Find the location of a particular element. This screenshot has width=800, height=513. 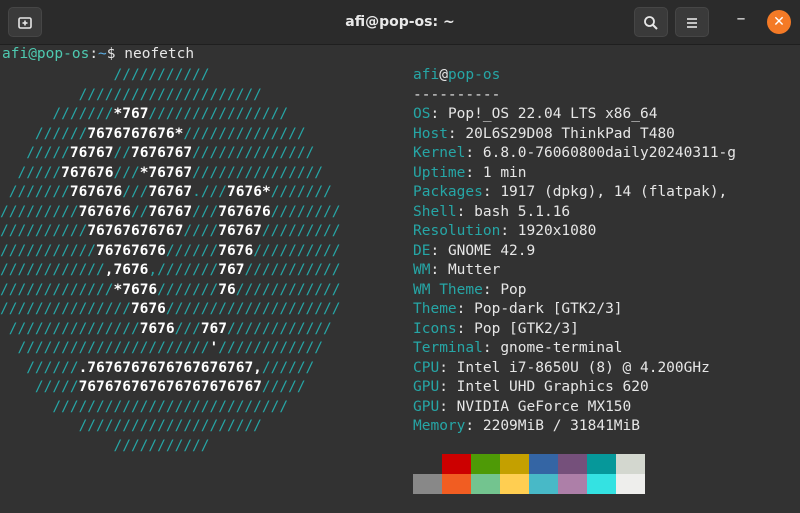

ascii-art-segment: ,7676 is located at coordinates (126, 270).